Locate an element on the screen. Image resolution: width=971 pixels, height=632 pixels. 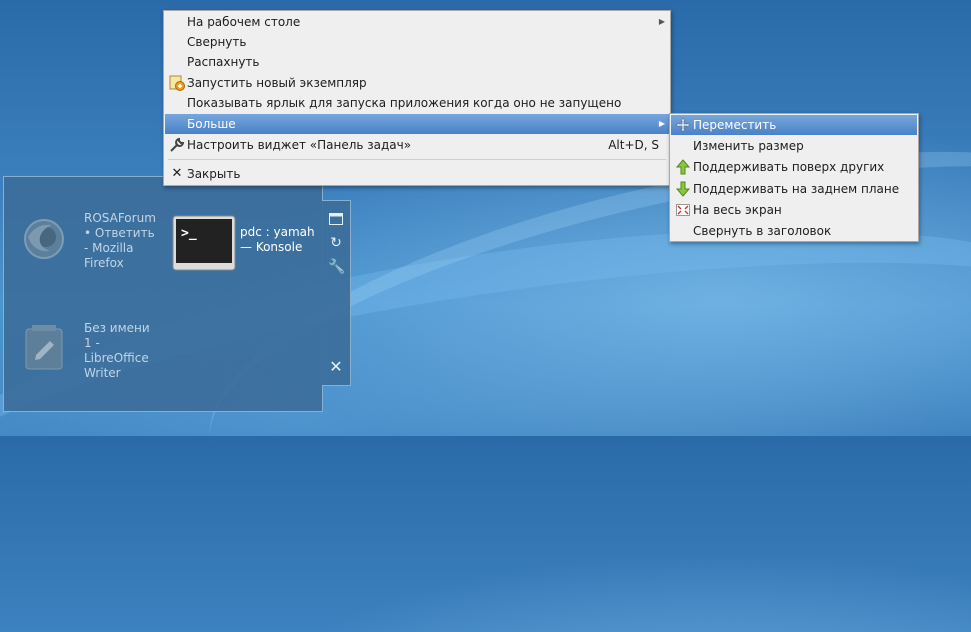
window-icon is located at coordinates (336, 221).